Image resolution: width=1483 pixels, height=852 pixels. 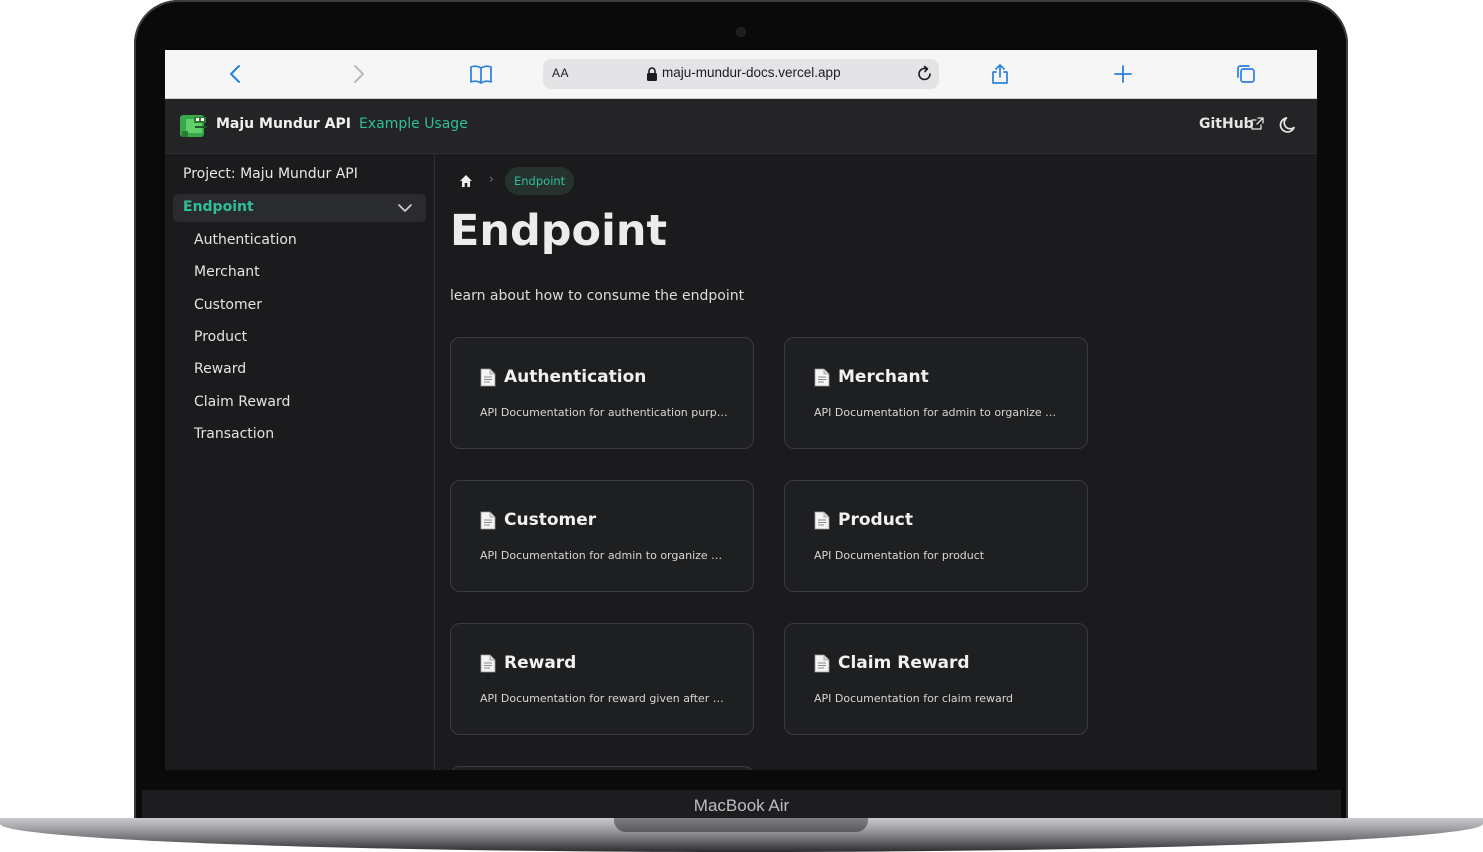 I want to click on card-title: Merchant, so click(x=883, y=377).